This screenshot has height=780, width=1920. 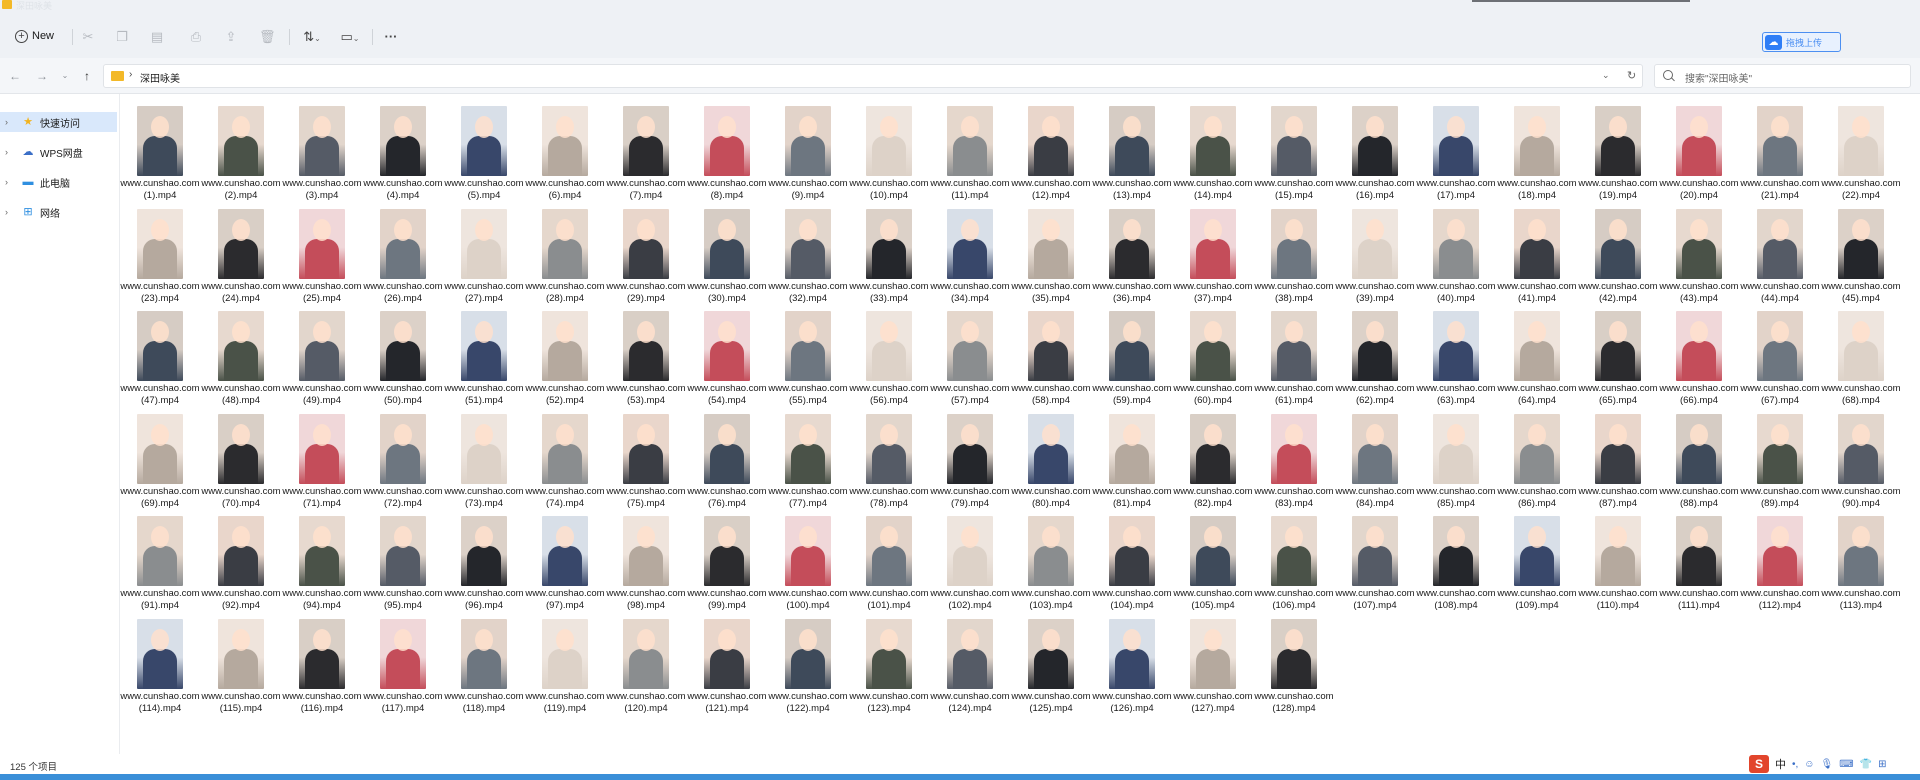 What do you see at coordinates (1375, 455) in the screenshot?
I see `file-item: www.cunshao.com (84).mp4` at bounding box center [1375, 455].